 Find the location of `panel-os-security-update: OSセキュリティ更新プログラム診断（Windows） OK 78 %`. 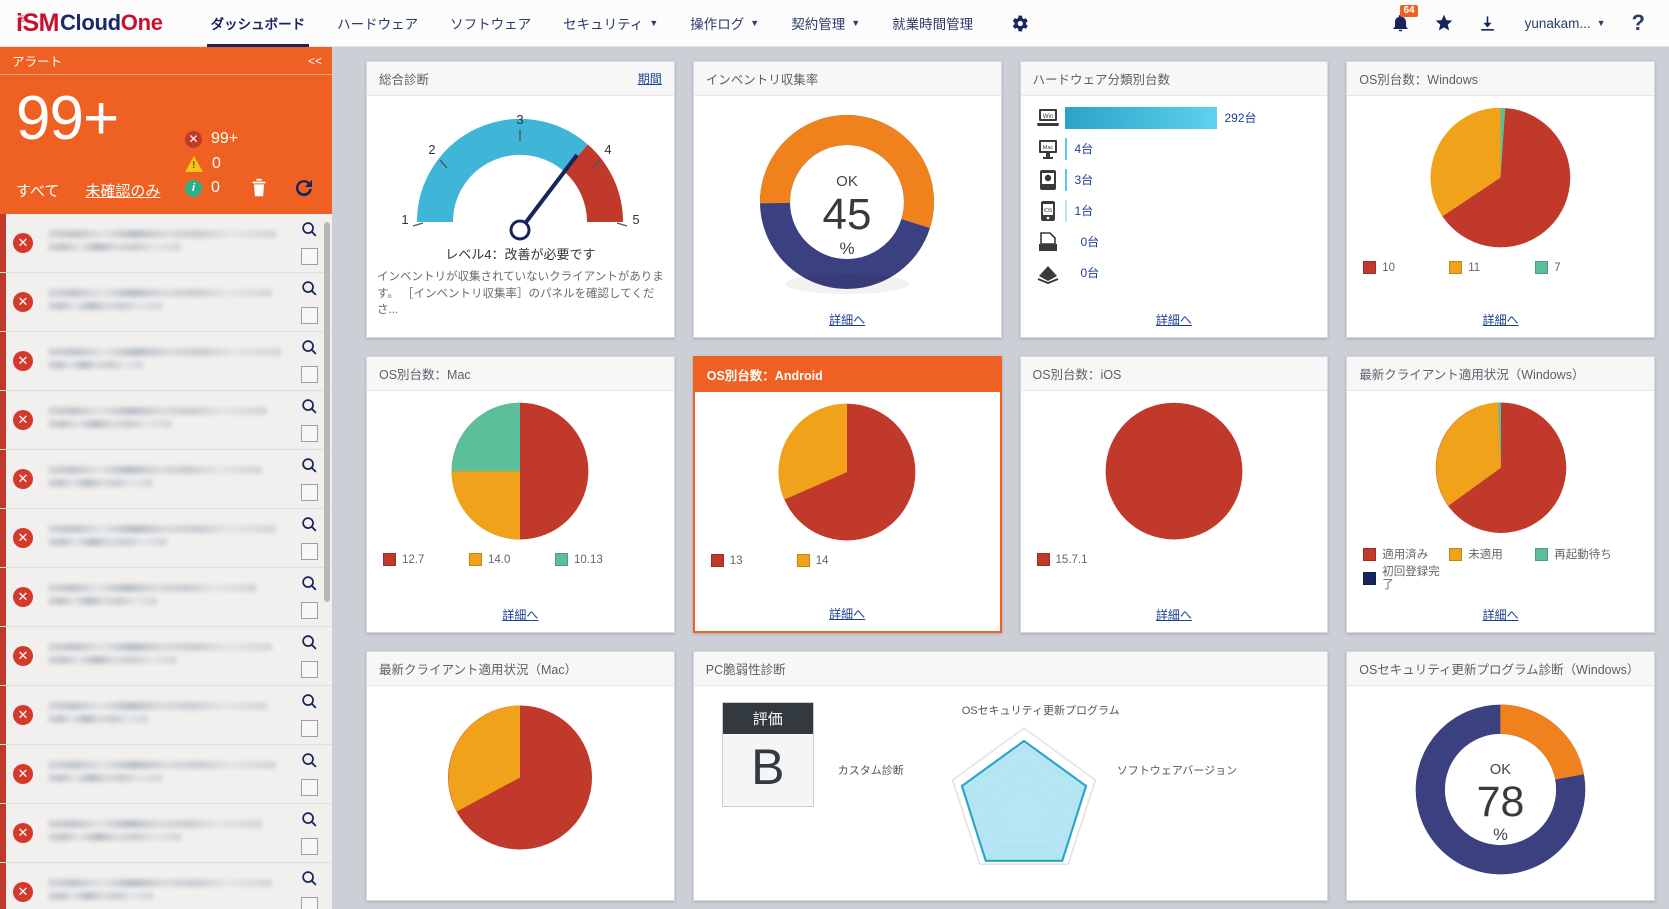

panel-os-security-update: OSセキュリティ更新プログラム診断（Windows） OK 78 % is located at coordinates (1500, 776).